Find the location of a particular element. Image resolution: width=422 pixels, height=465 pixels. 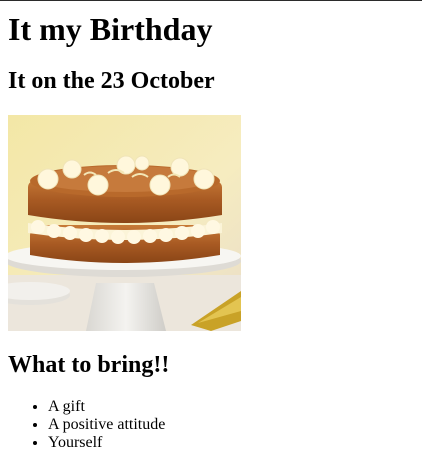

date-heading: It on the 23 October is located at coordinates (111, 81).